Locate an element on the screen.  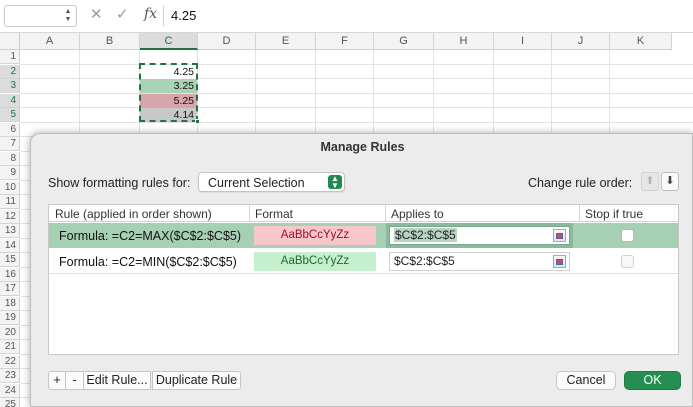
column-header-b: B is located at coordinates (110, 41).